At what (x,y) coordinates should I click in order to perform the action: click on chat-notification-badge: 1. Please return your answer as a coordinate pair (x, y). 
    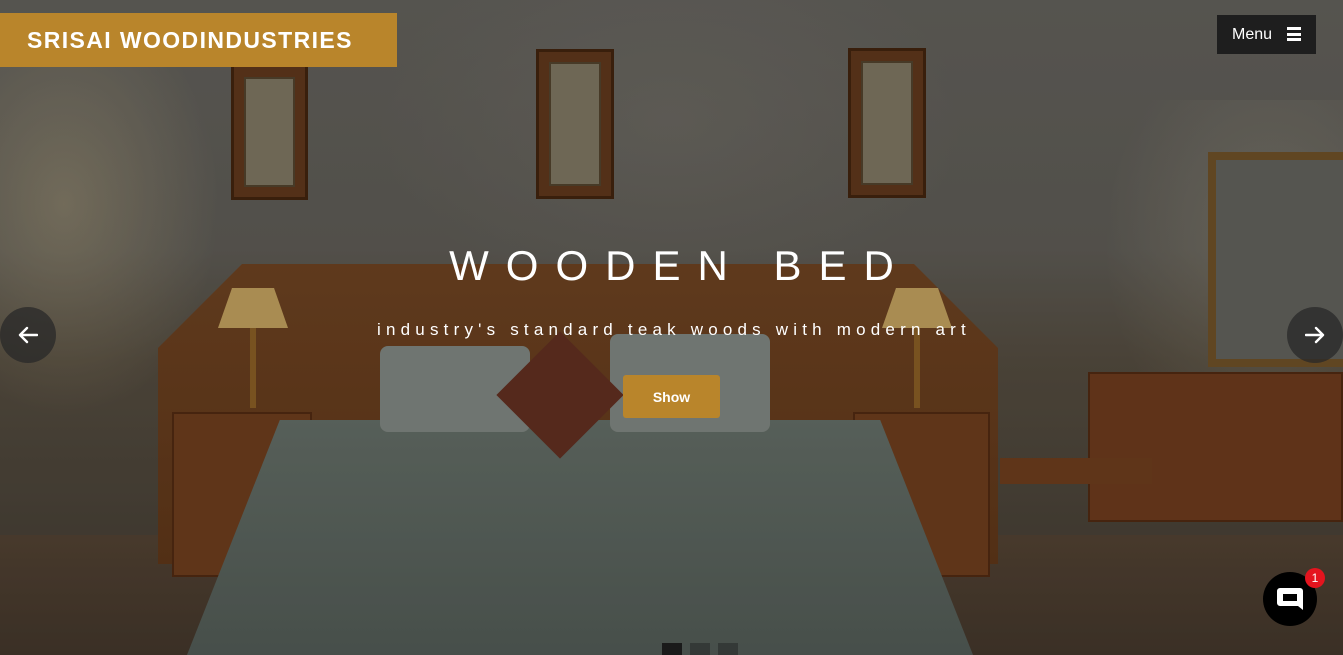
    Looking at the image, I should click on (1315, 578).